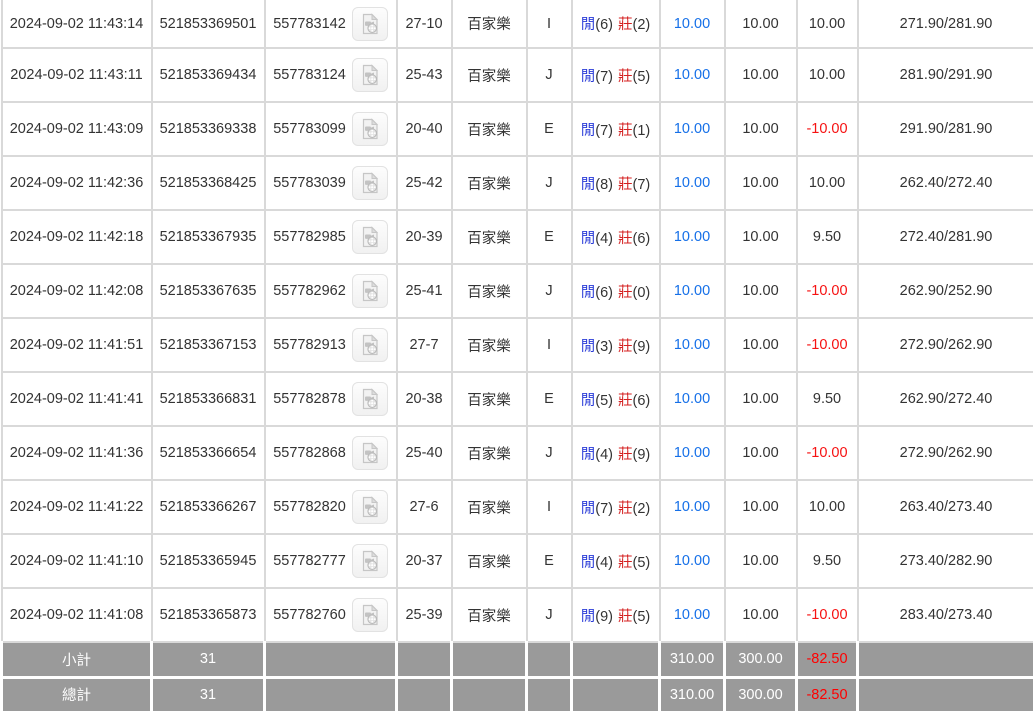  I want to click on bet-id: 521853367935, so click(208, 237).